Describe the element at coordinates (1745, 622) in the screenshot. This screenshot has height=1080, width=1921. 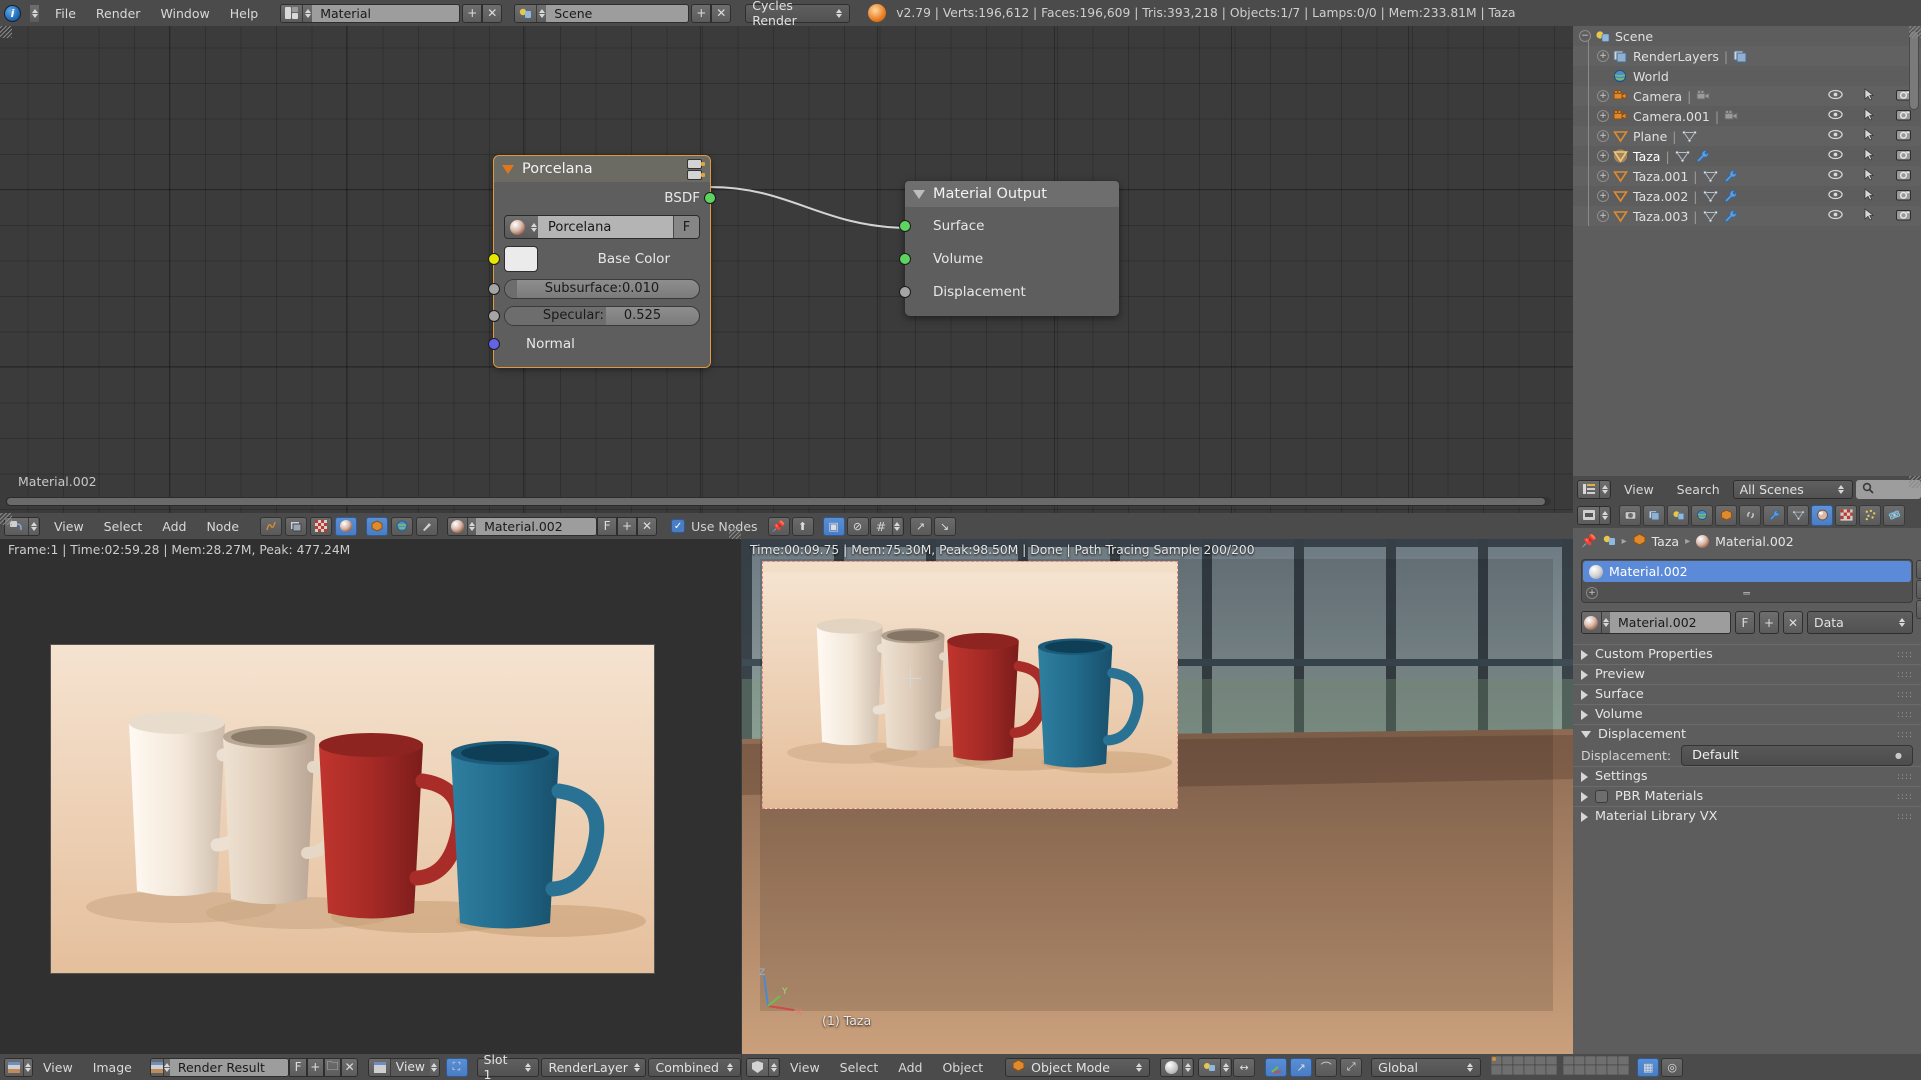
I see `properties-fake-user-button: F` at that location.